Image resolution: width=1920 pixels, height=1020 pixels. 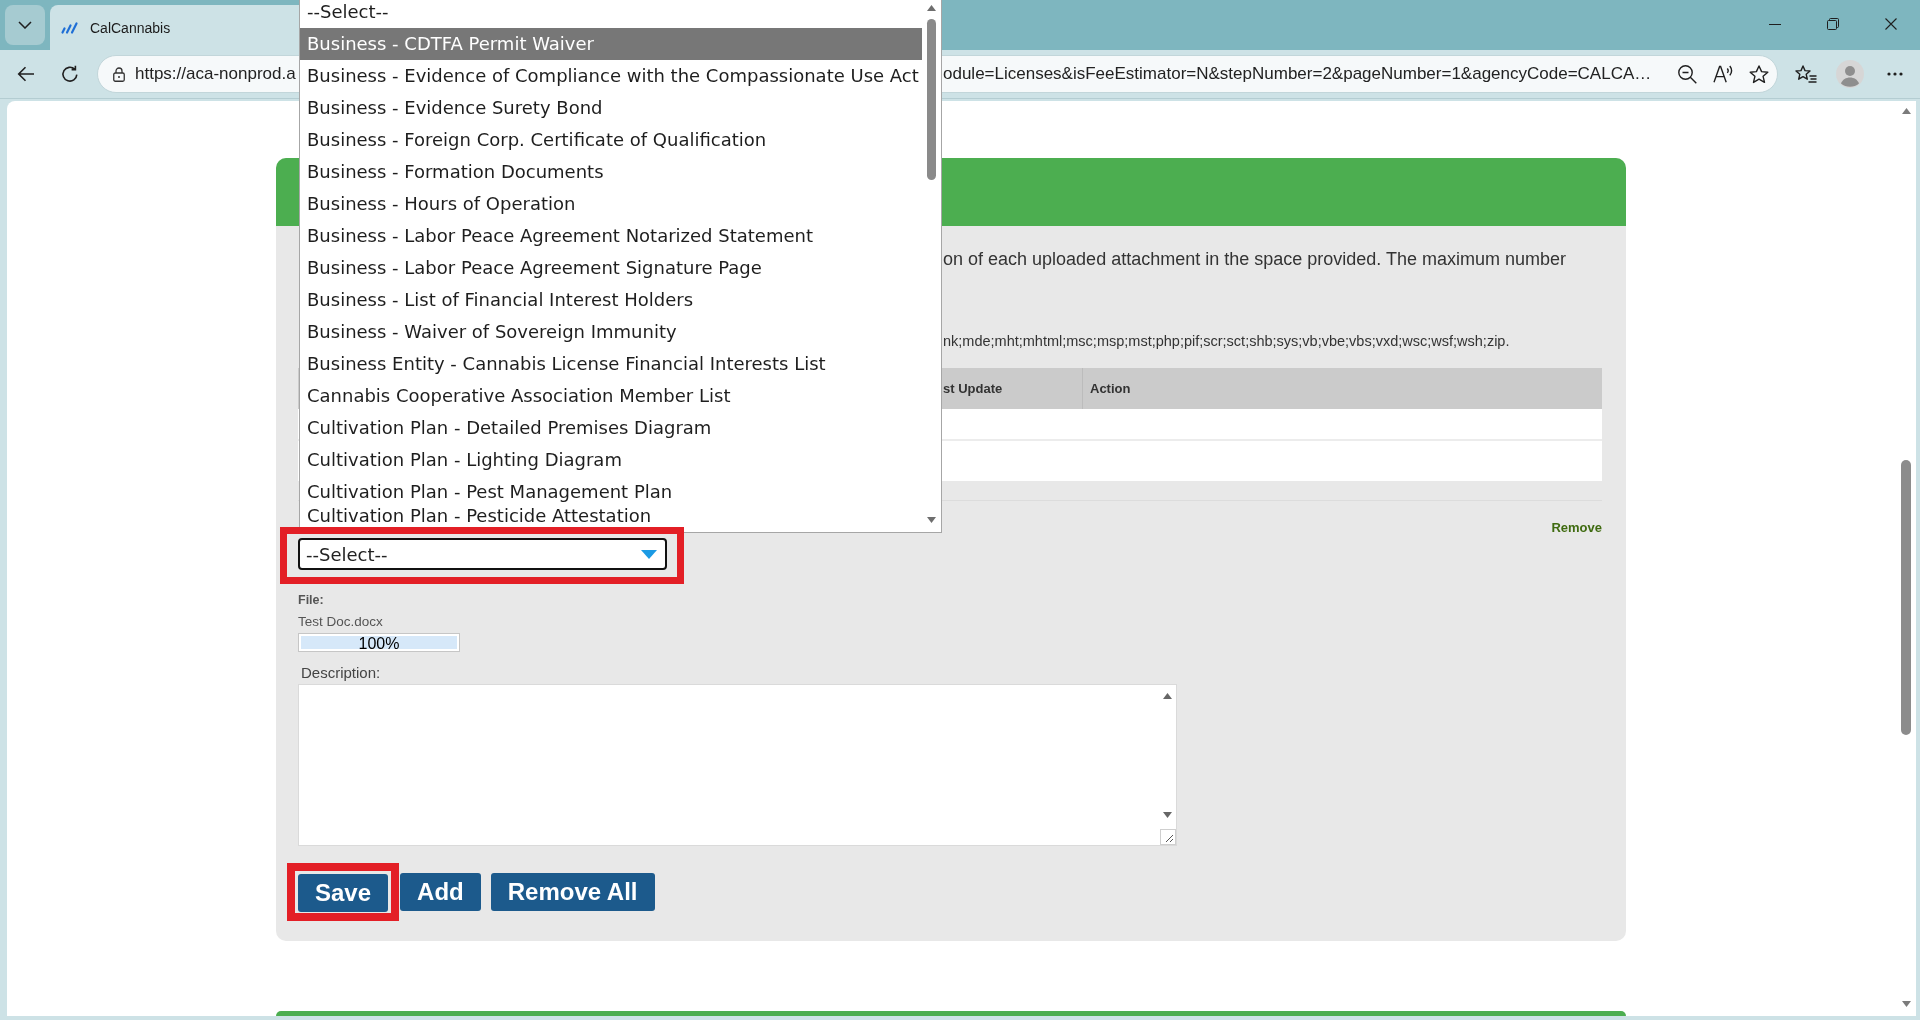 What do you see at coordinates (1891, 24) in the screenshot?
I see `close-icon` at bounding box center [1891, 24].